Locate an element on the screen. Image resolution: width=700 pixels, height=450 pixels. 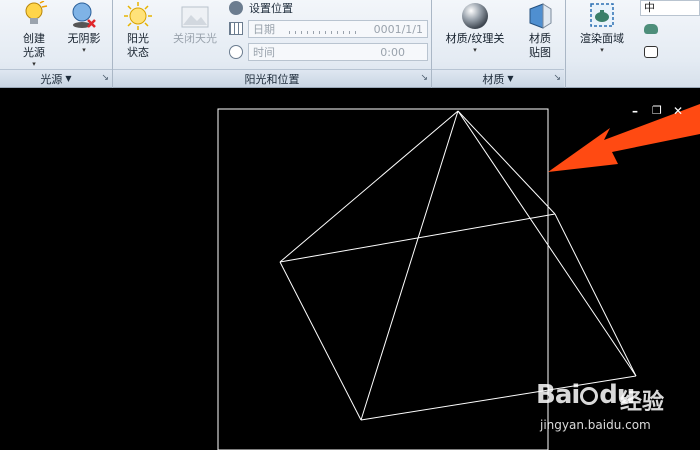
panel-divider is located at coordinates (565, 44).